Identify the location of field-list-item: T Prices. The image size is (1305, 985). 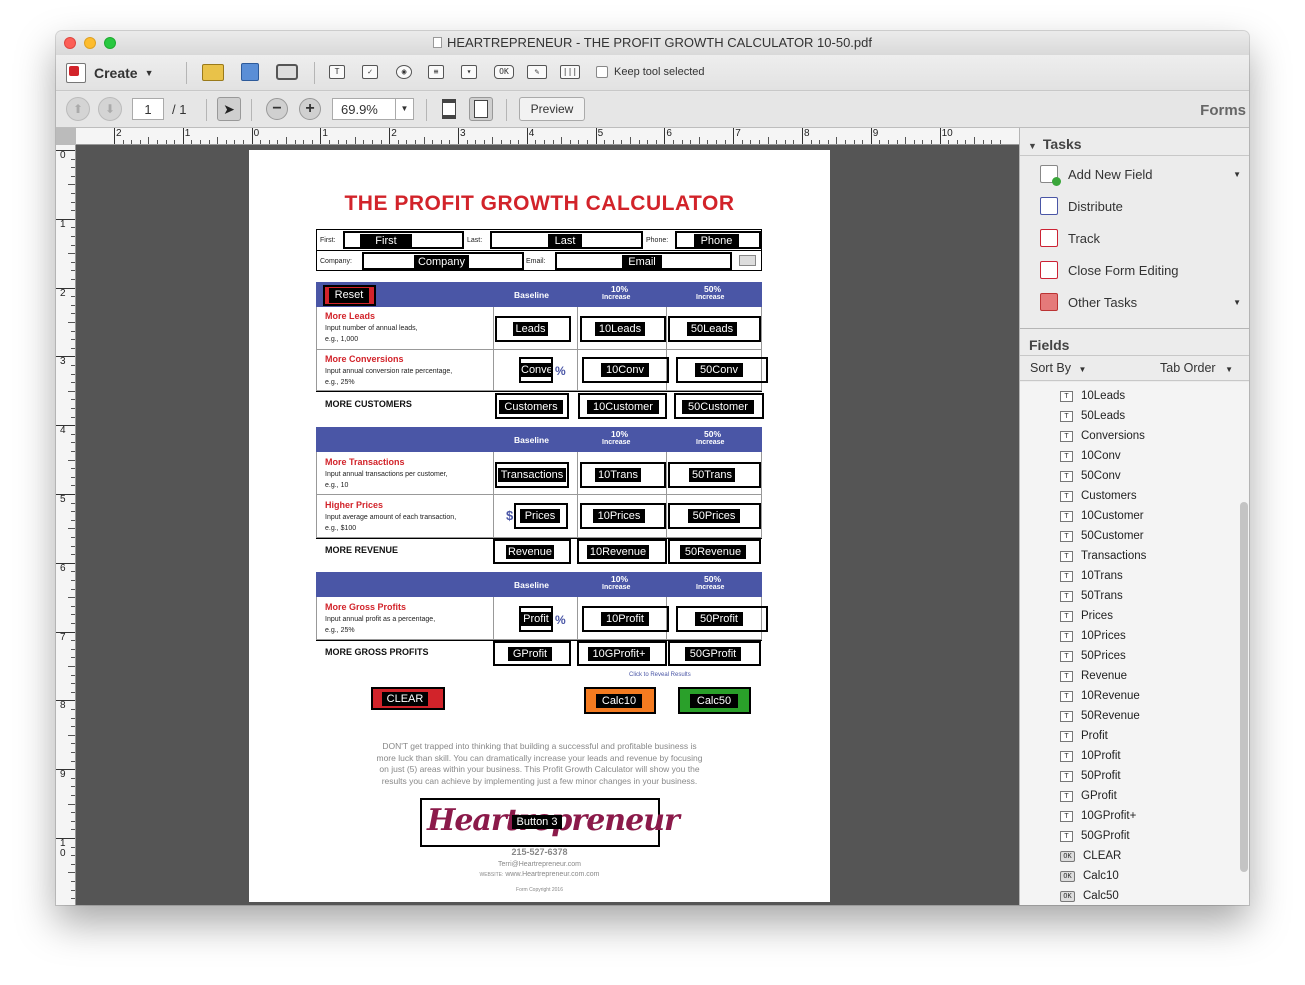
(1086, 616).